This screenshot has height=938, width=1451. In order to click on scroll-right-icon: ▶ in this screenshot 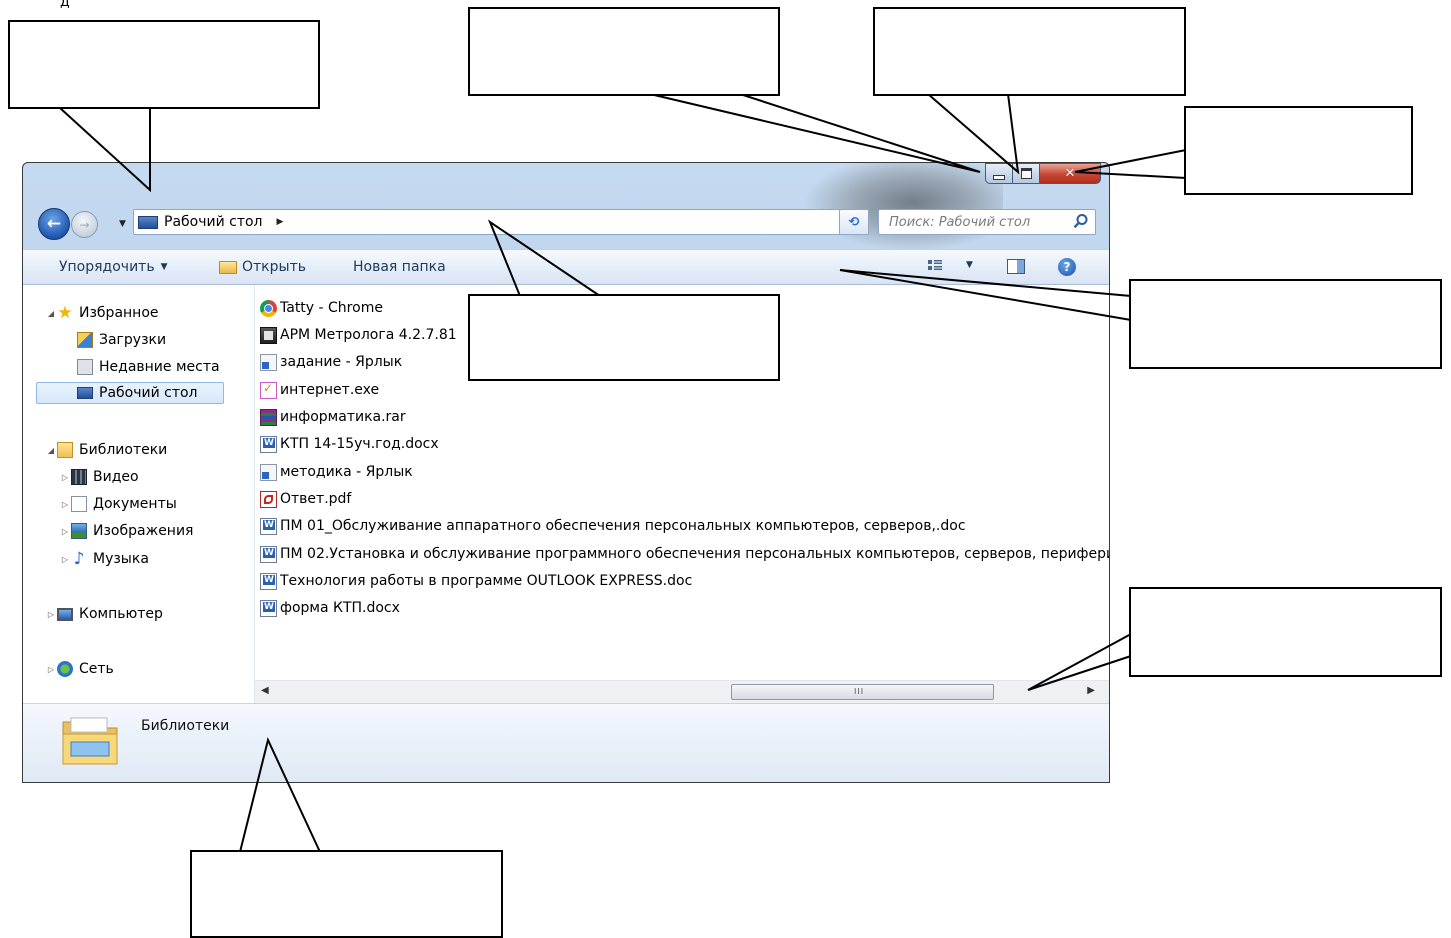, I will do `click(1091, 690)`.